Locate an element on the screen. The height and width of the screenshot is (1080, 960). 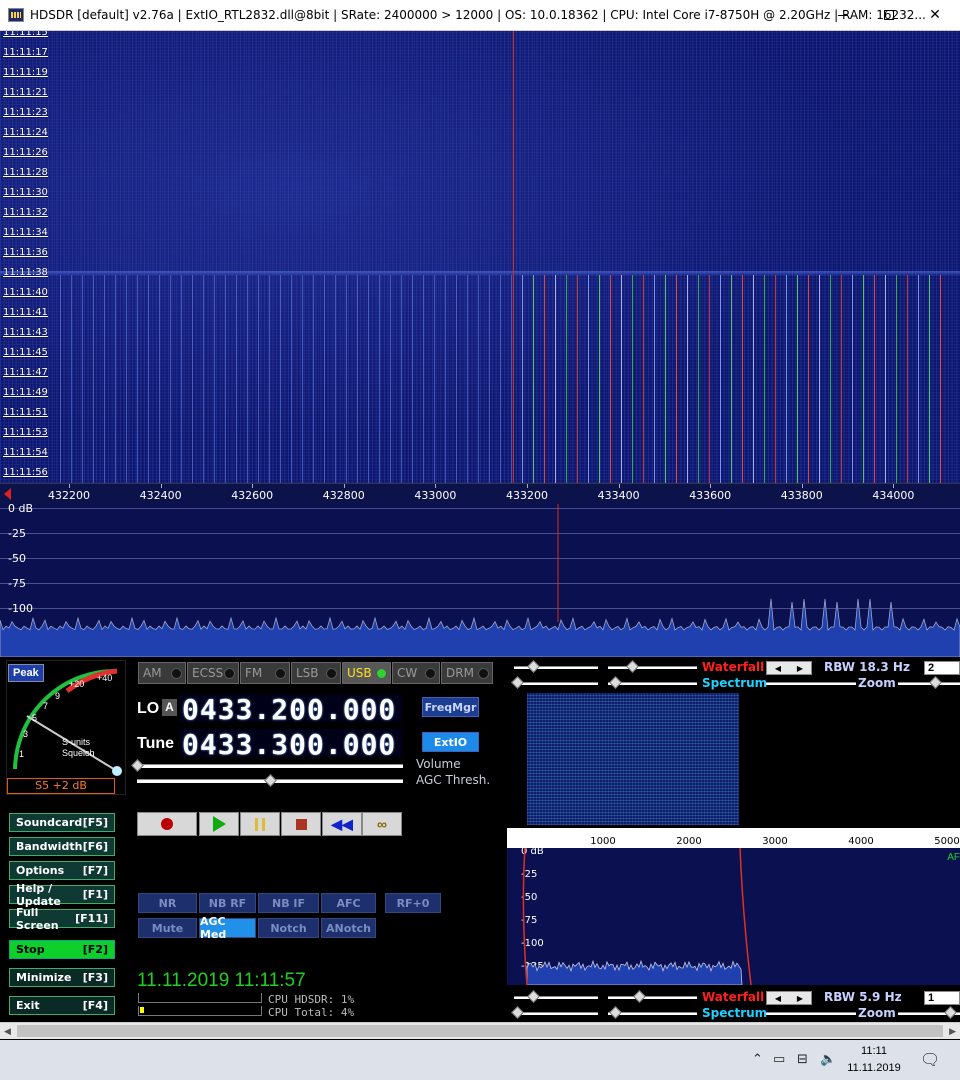
side-button-help-update: Help / Update [F1] is located at coordinates (62, 895).